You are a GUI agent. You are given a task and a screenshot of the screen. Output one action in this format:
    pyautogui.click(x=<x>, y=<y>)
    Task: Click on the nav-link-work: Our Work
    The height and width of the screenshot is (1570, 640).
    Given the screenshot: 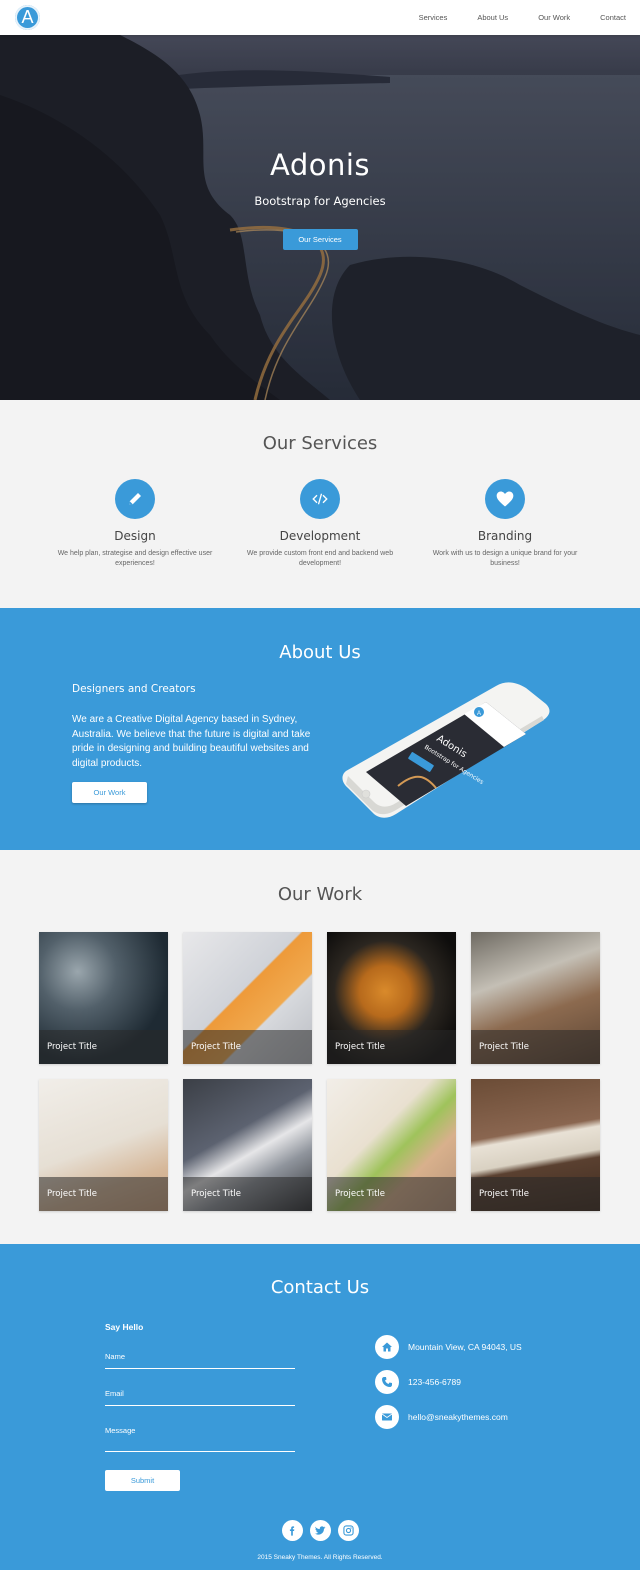 What is the action you would take?
    pyautogui.click(x=554, y=17)
    